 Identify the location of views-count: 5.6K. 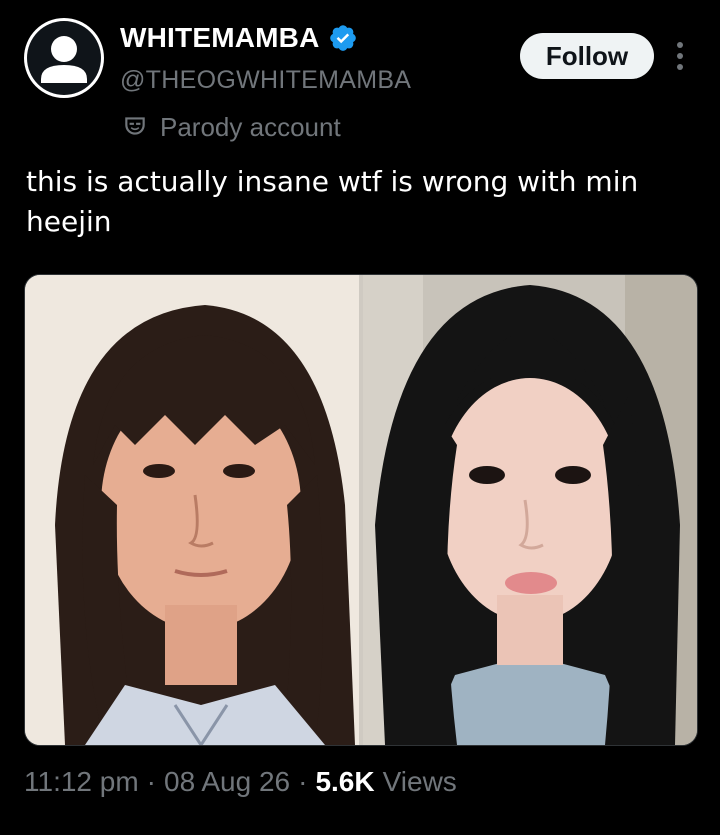
(345, 781).